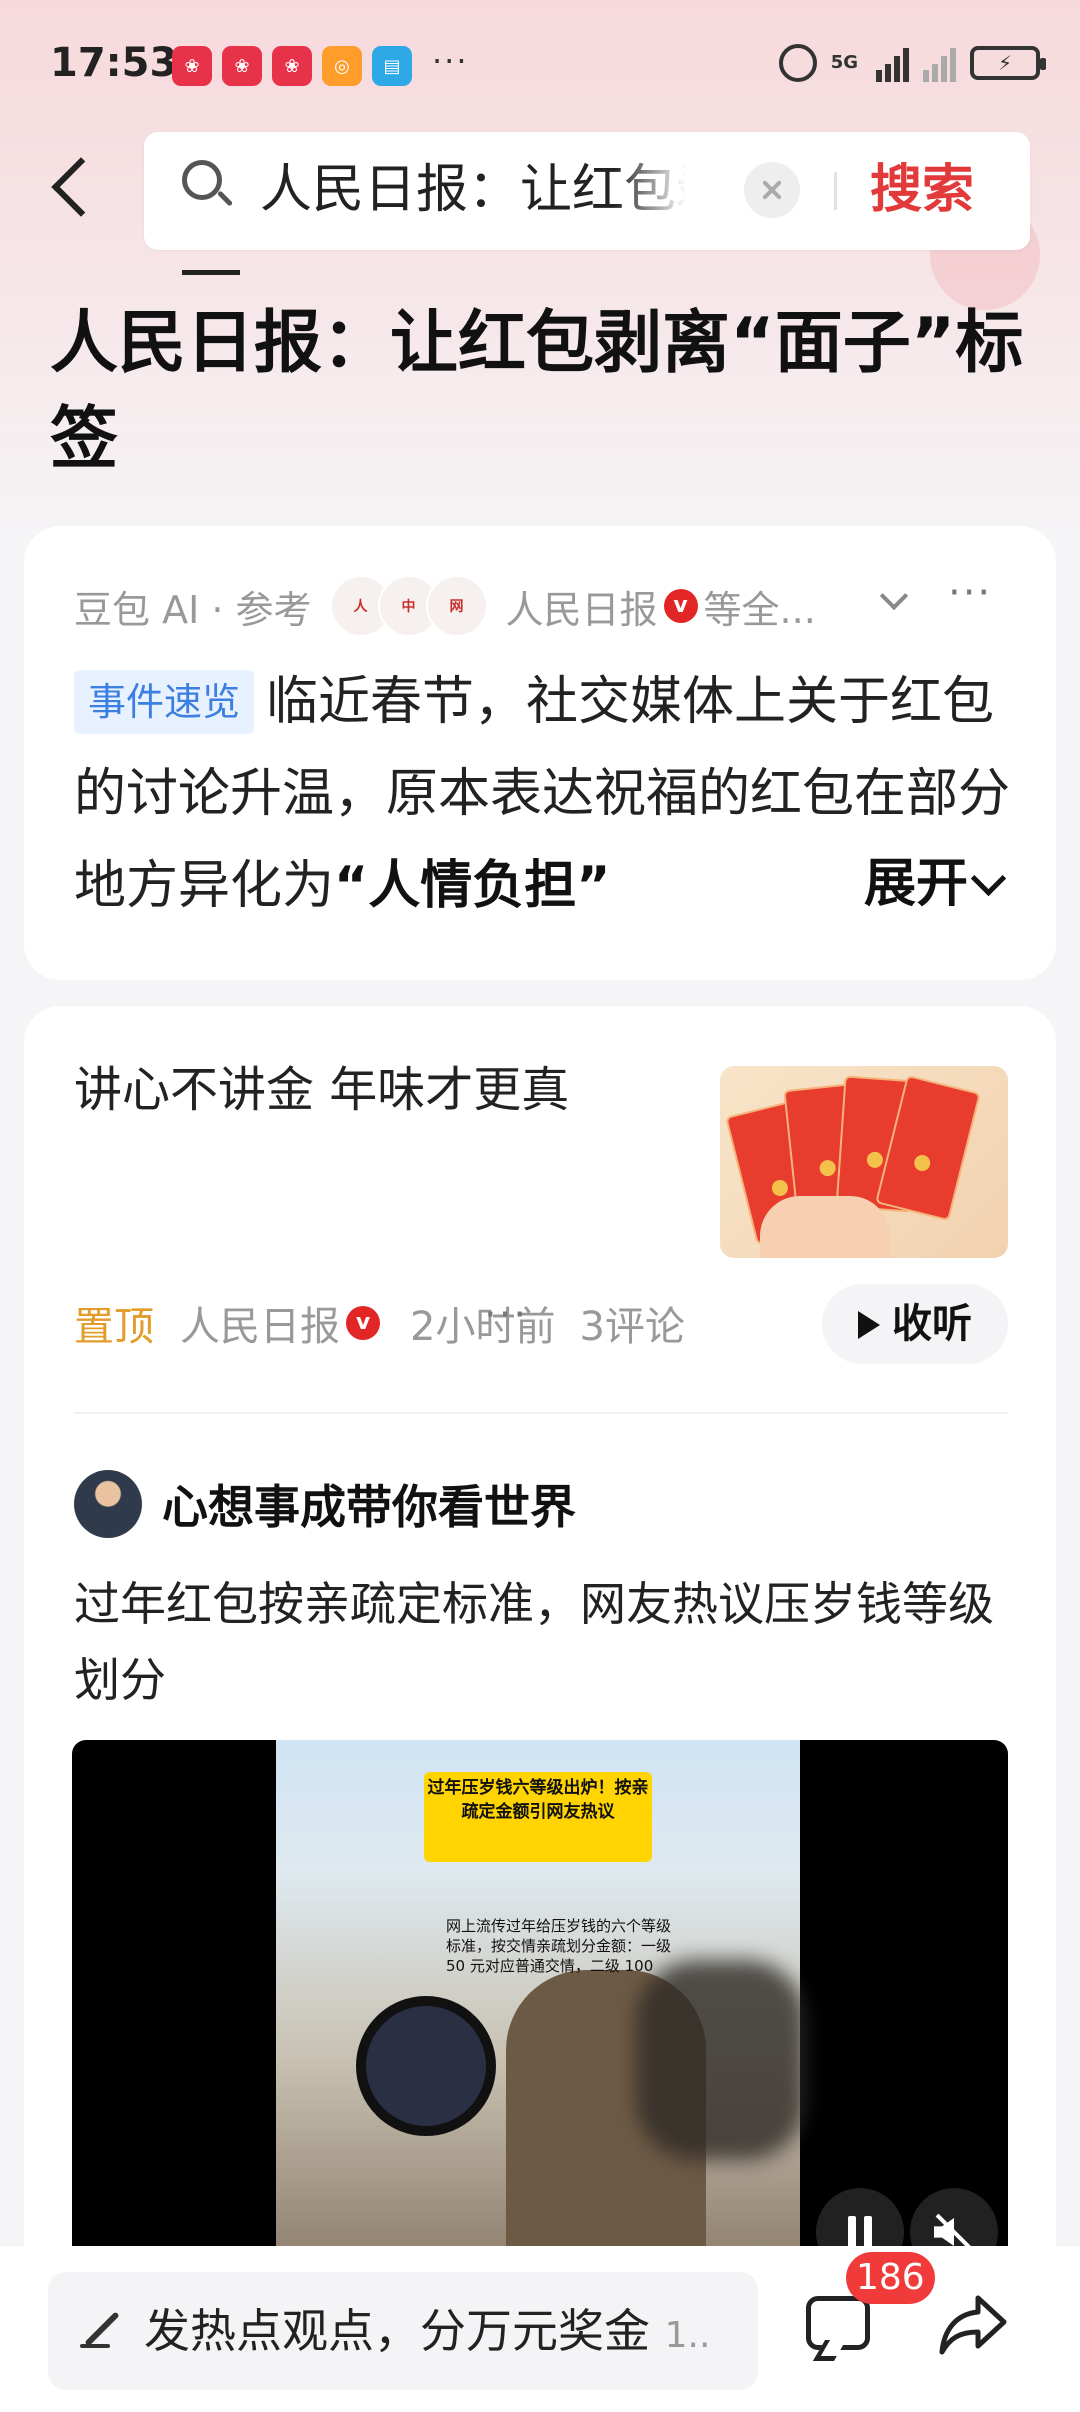 The width and height of the screenshot is (1080, 2412). What do you see at coordinates (193, 609) in the screenshot?
I see `ai-source-label: 豆包 AI · 参考` at bounding box center [193, 609].